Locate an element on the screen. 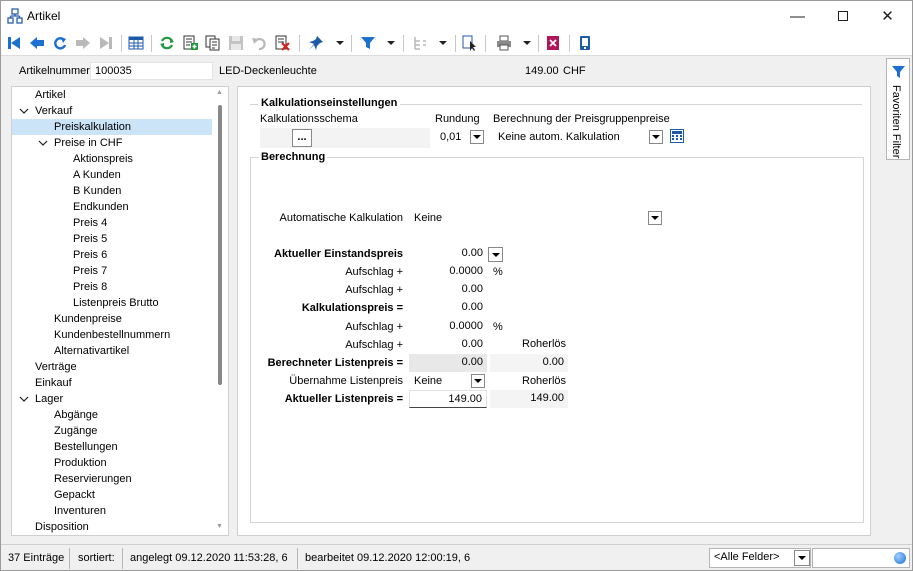 The height and width of the screenshot is (571, 913). tree-item-label: Preis 8 is located at coordinates (90, 287).